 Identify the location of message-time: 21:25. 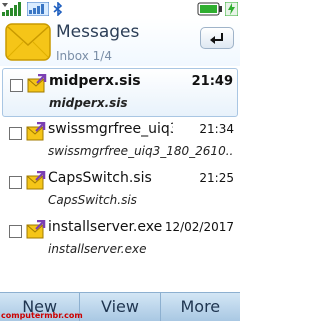
(216, 178).